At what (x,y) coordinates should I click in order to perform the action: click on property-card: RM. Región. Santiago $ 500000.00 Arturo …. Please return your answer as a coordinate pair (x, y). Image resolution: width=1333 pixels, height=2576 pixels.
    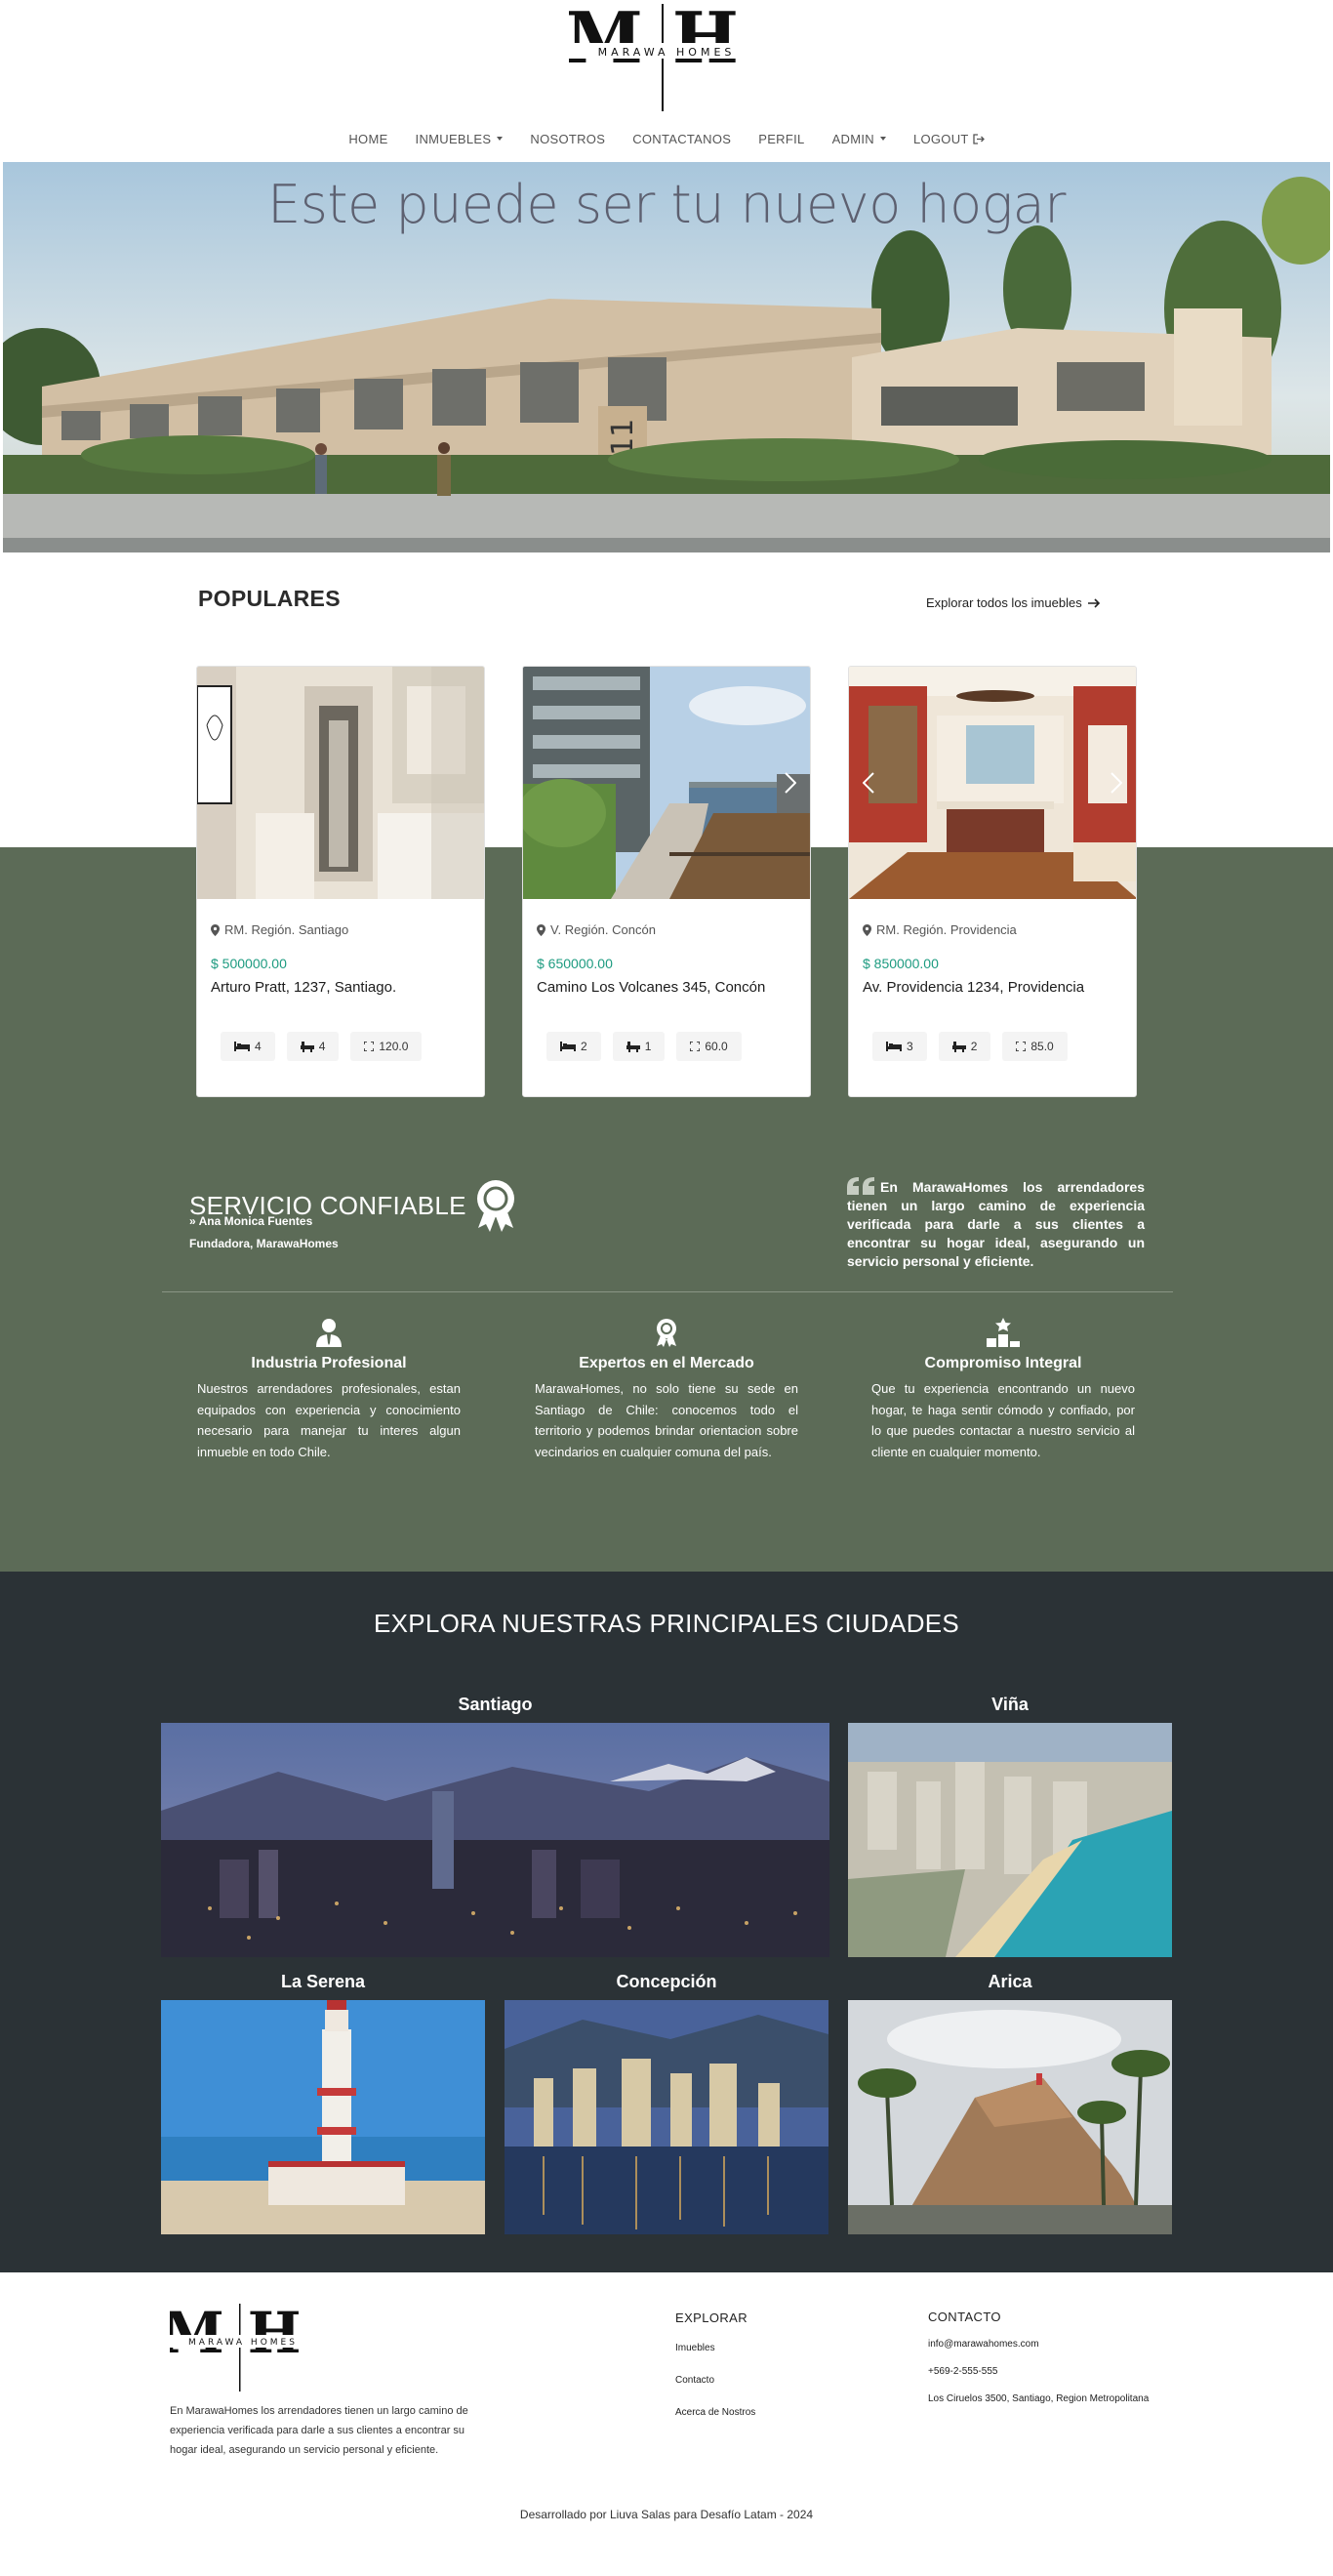
    Looking at the image, I should click on (341, 881).